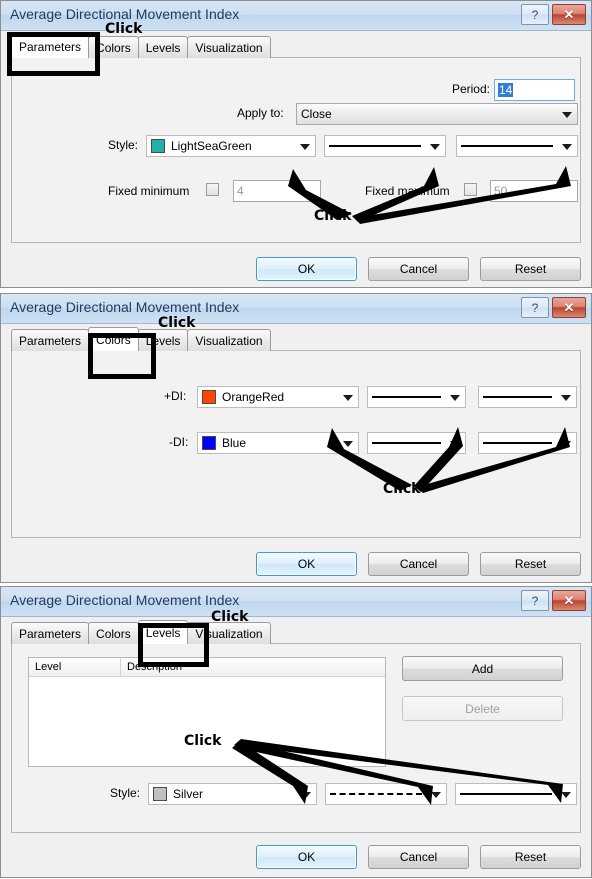 The width and height of the screenshot is (592, 879). What do you see at coordinates (470, 189) in the screenshot?
I see `fixed-maximum-checkbox` at bounding box center [470, 189].